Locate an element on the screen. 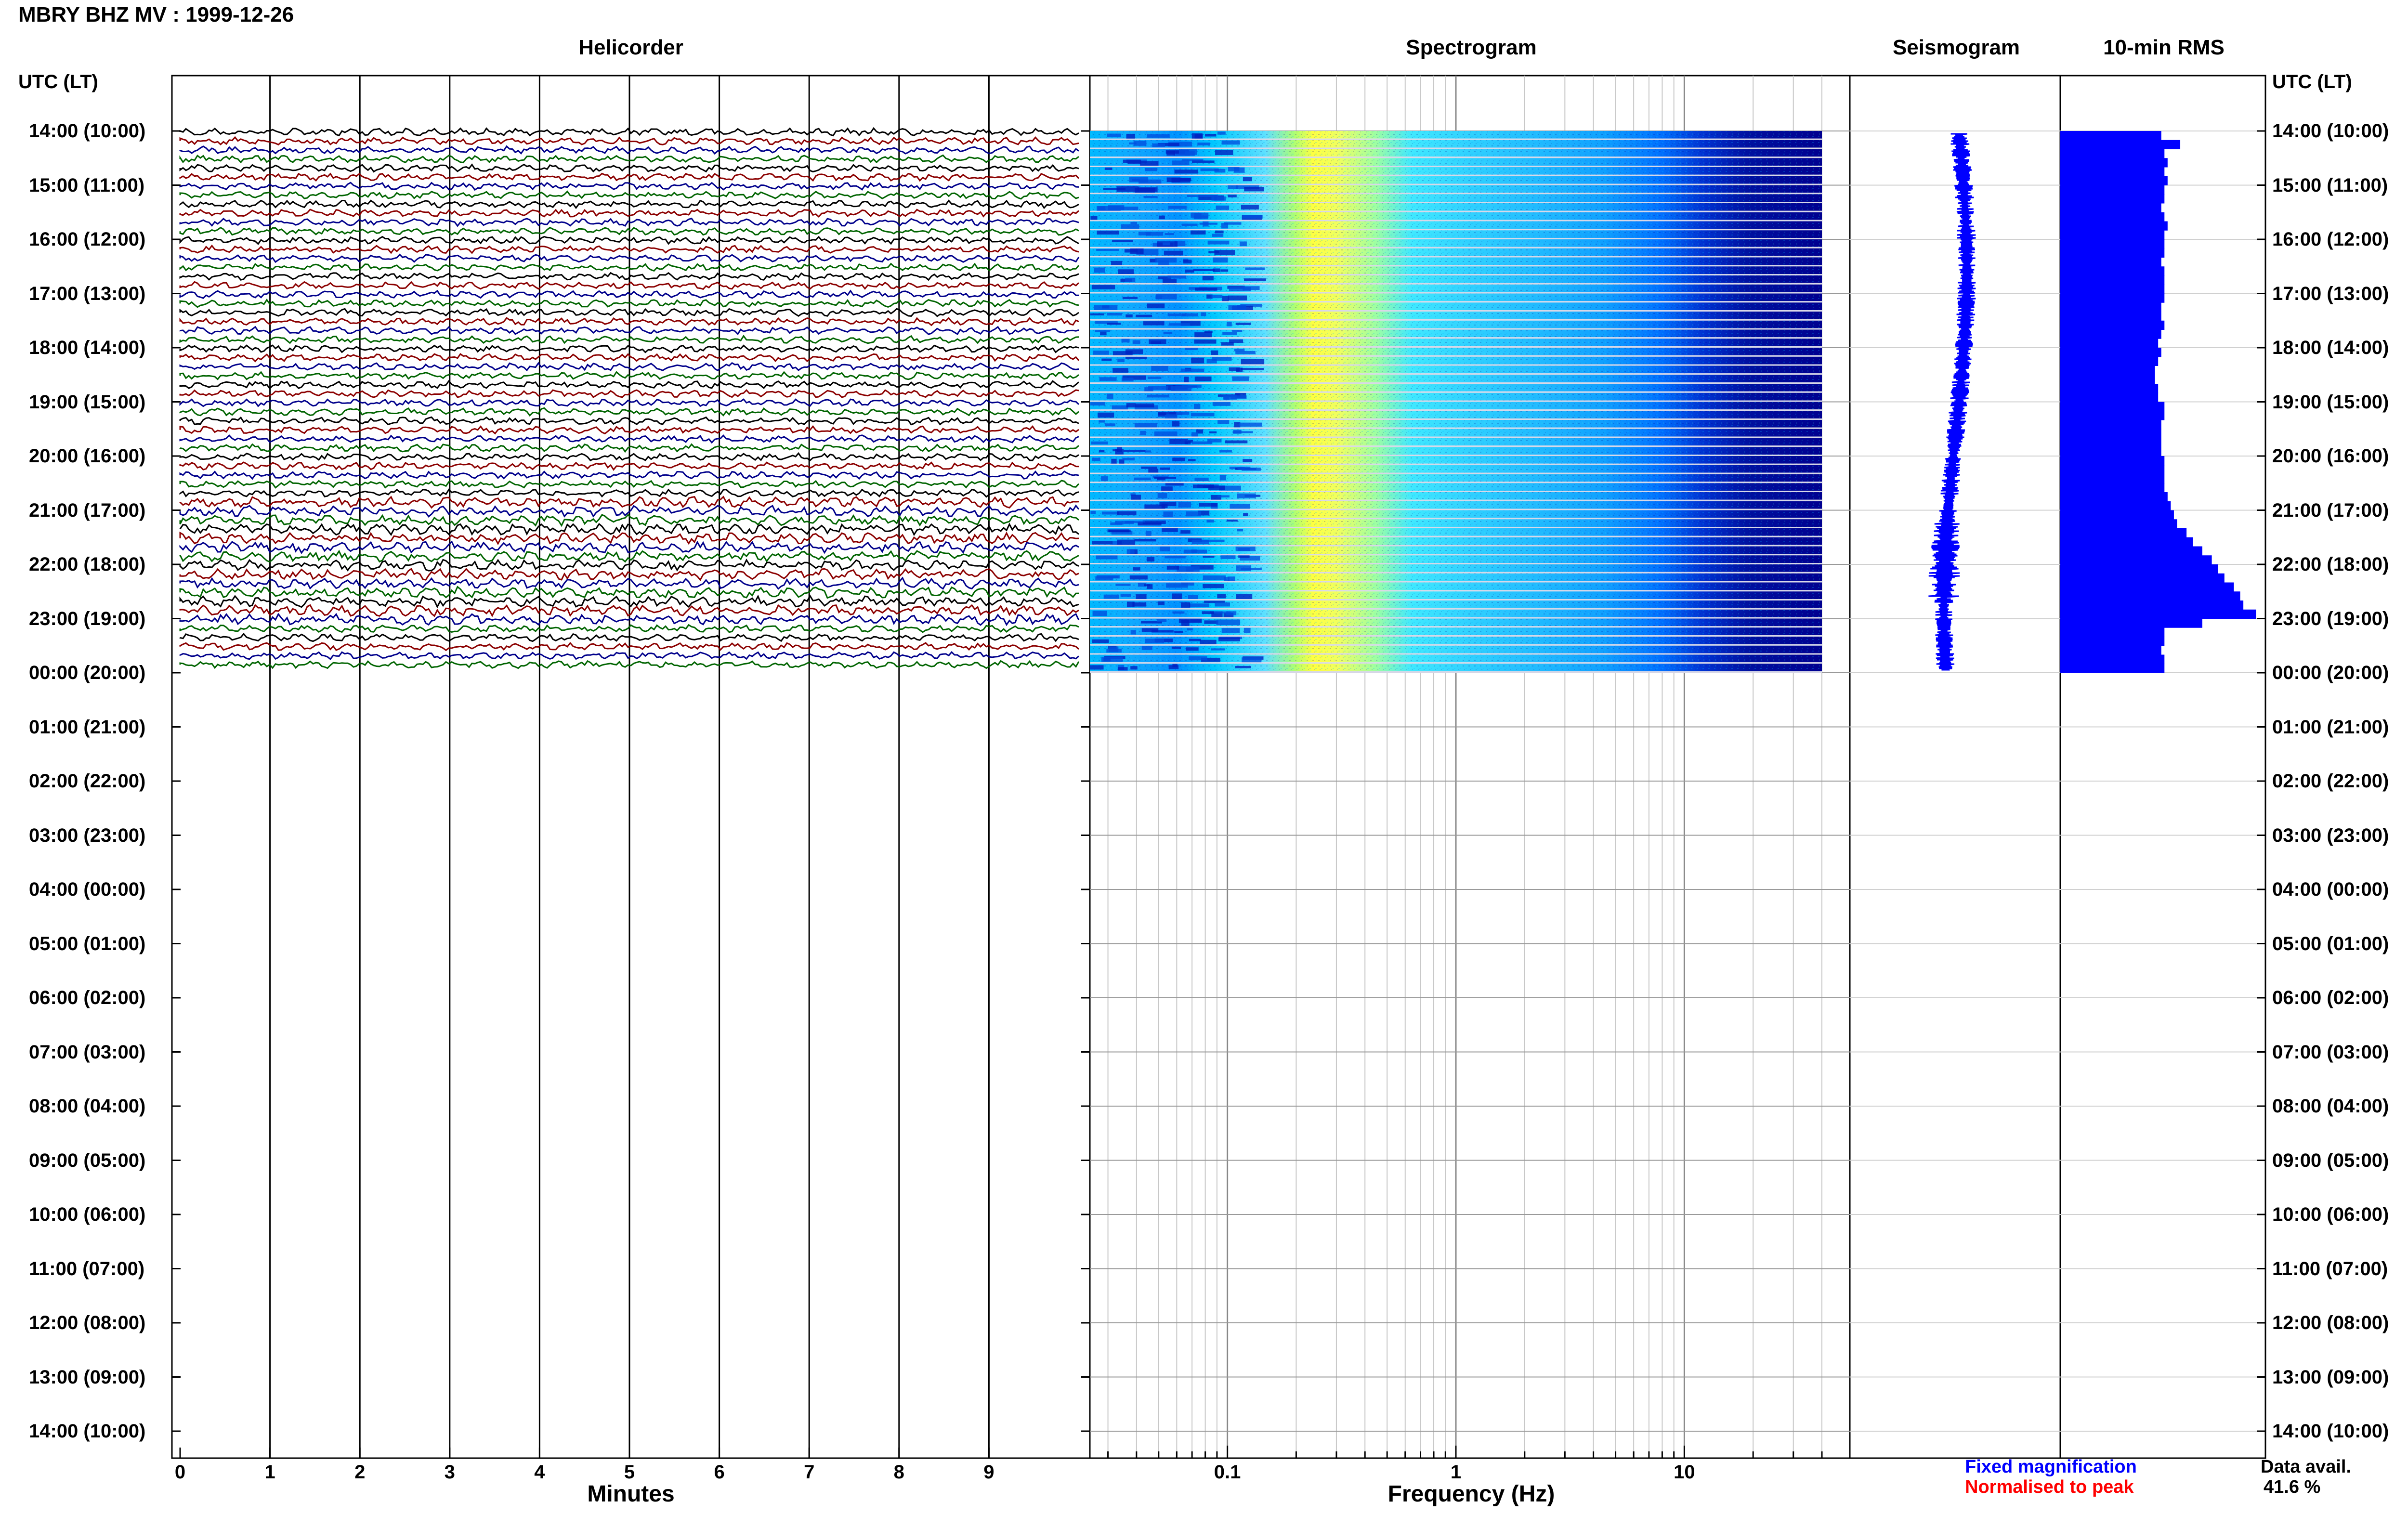  time-label-left: 10:00 (06:00) is located at coordinates (87, 1214).